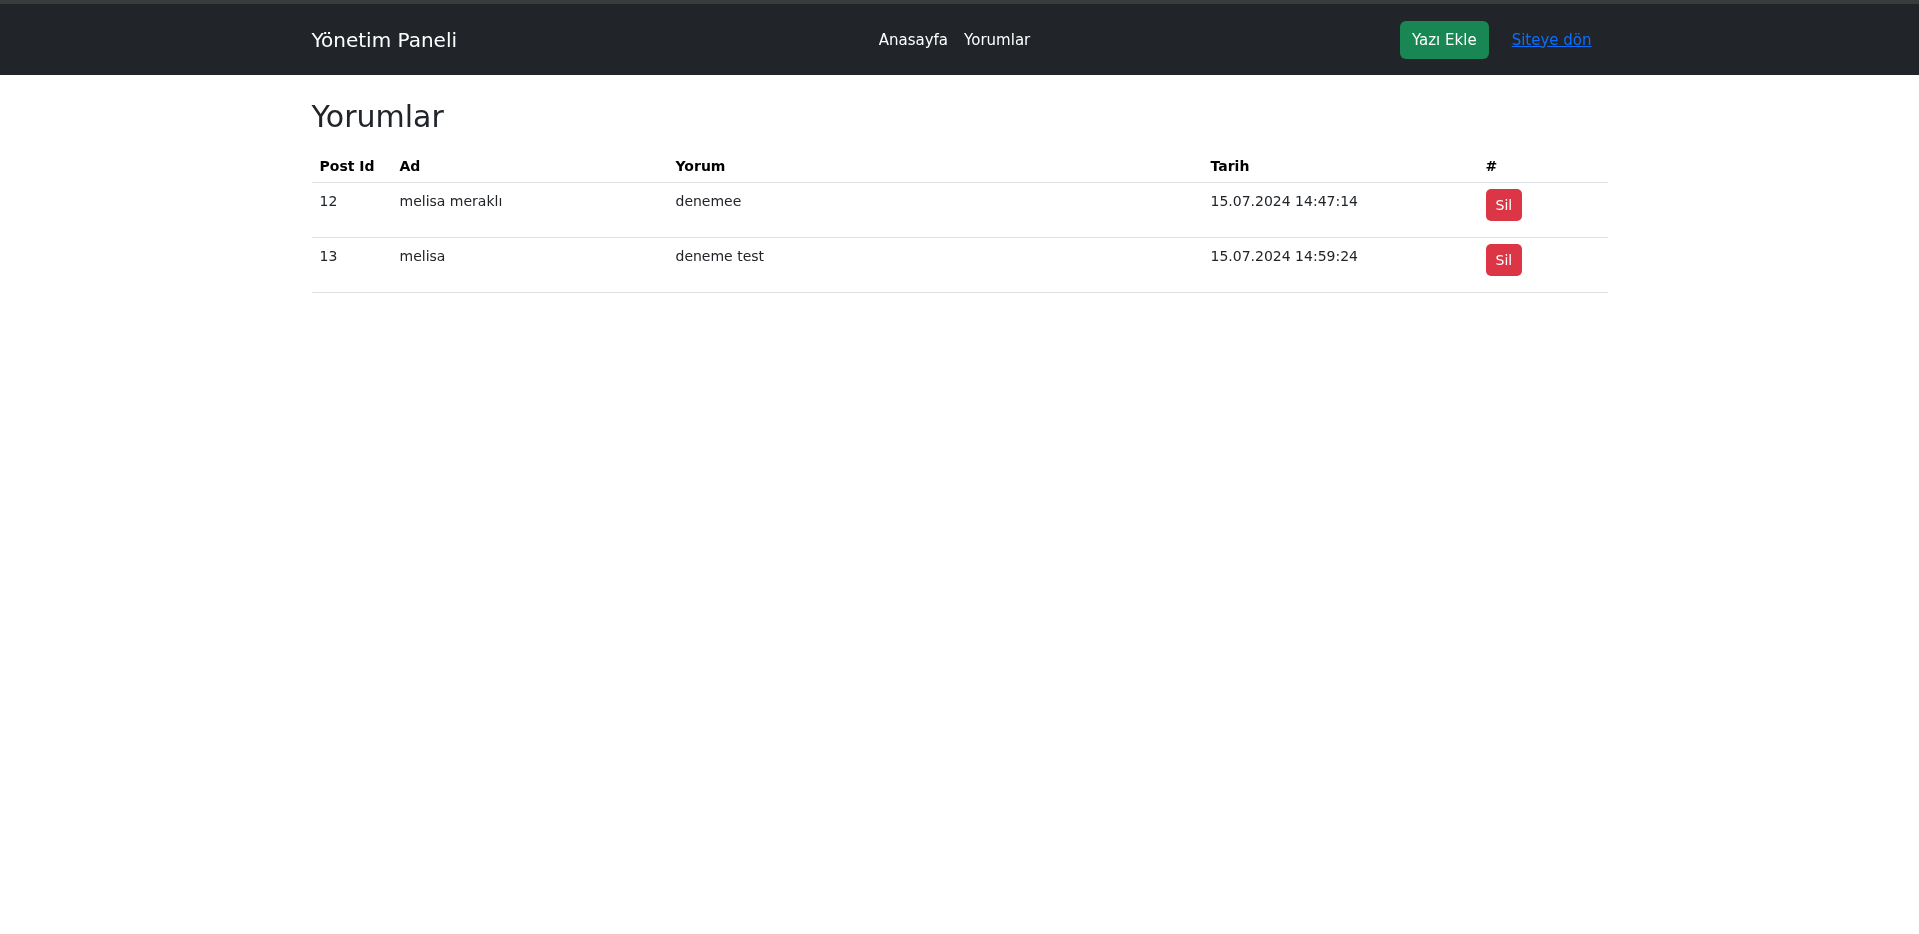  Describe the element at coordinates (351, 166) in the screenshot. I see `column-header: Post Id` at that location.